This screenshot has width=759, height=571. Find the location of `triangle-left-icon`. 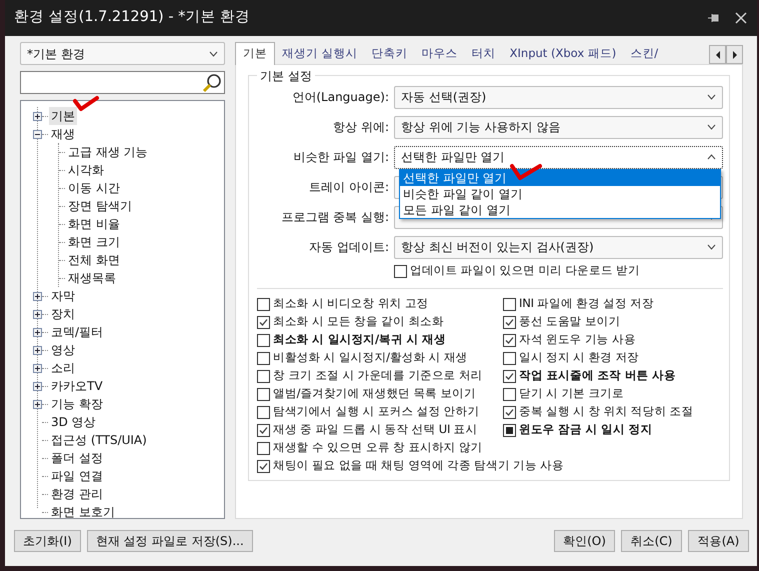

triangle-left-icon is located at coordinates (718, 55).